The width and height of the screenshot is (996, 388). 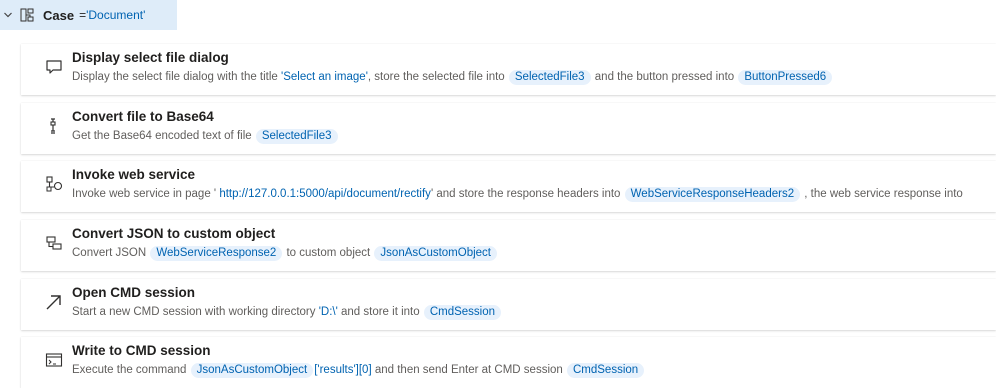 What do you see at coordinates (111, 253) in the screenshot?
I see `description-text: Convert JSON` at bounding box center [111, 253].